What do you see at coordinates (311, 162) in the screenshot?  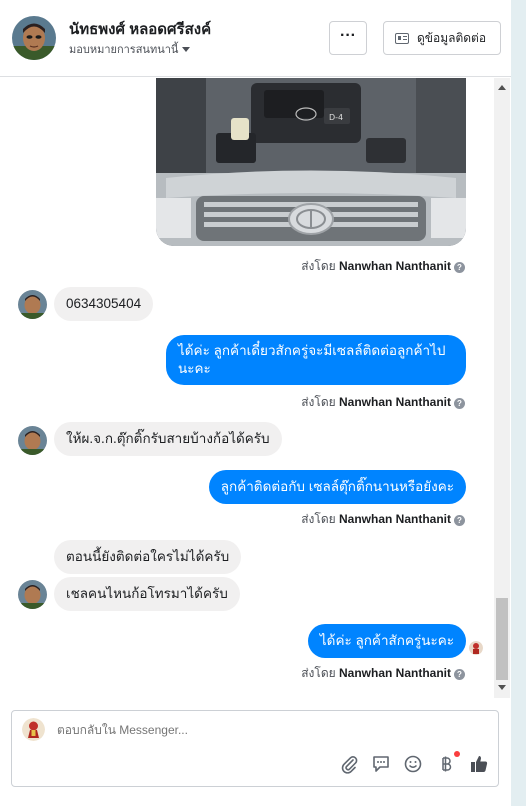 I see `message-image-engine: D-4` at bounding box center [311, 162].